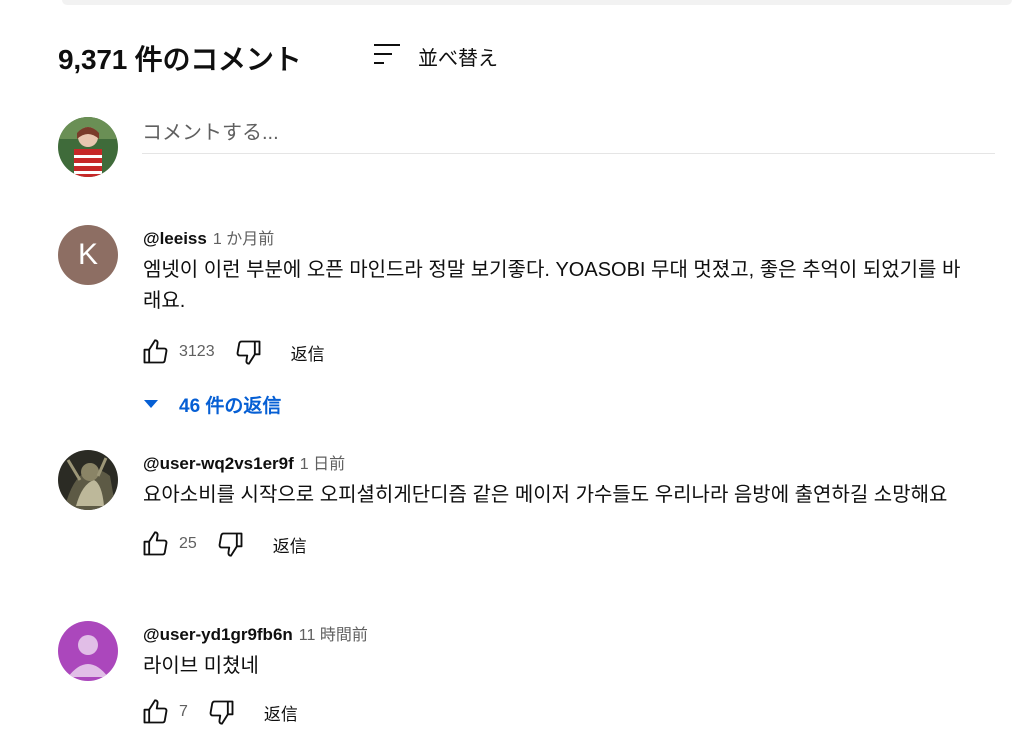 This screenshot has width=1012, height=739. What do you see at coordinates (387, 56) in the screenshot?
I see `sort-icon` at bounding box center [387, 56].